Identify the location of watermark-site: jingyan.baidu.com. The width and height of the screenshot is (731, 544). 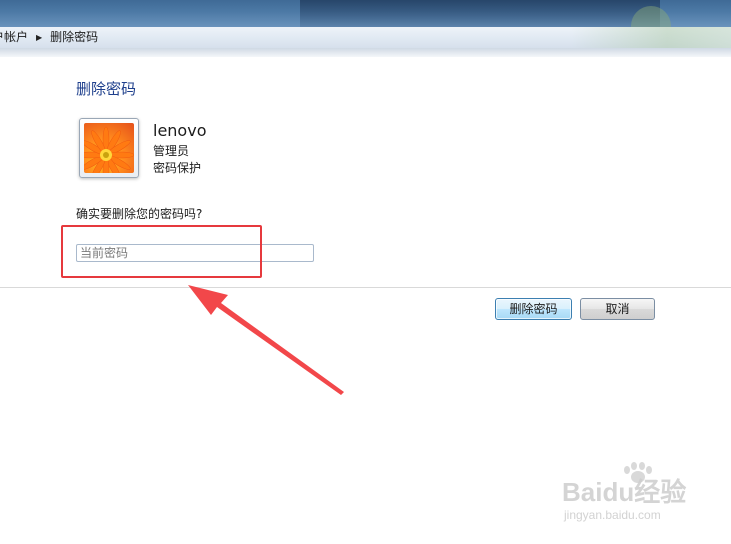
(612, 515).